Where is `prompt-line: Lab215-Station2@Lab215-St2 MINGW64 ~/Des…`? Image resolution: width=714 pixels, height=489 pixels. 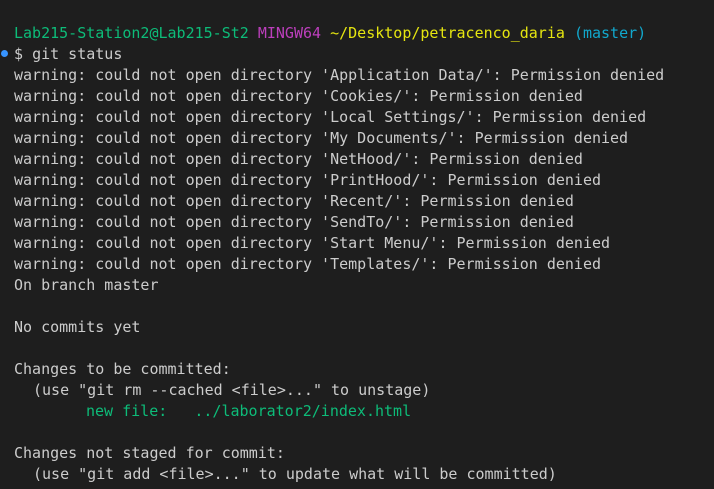
prompt-line: Lab215-Station2@Lab215-St2 MINGW64 ~/Des… is located at coordinates (330, 33).